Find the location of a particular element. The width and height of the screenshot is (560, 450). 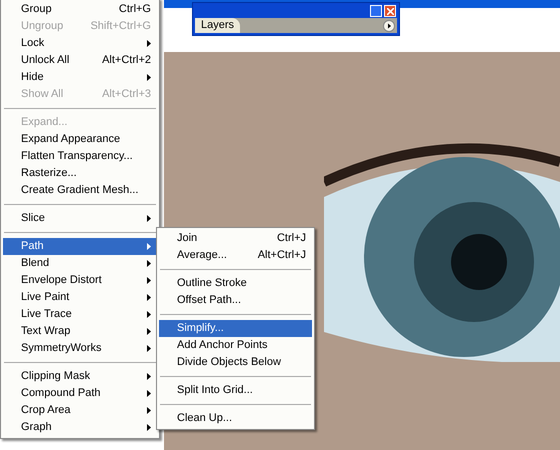

menu-item: Lock is located at coordinates (80, 43).